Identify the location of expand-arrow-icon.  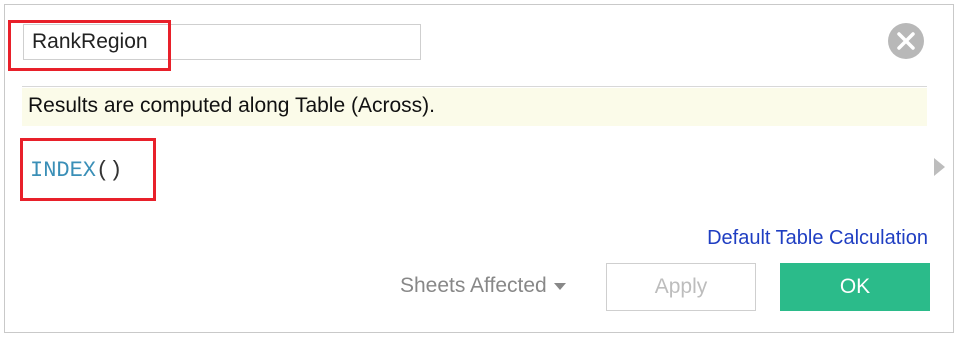
(939, 167).